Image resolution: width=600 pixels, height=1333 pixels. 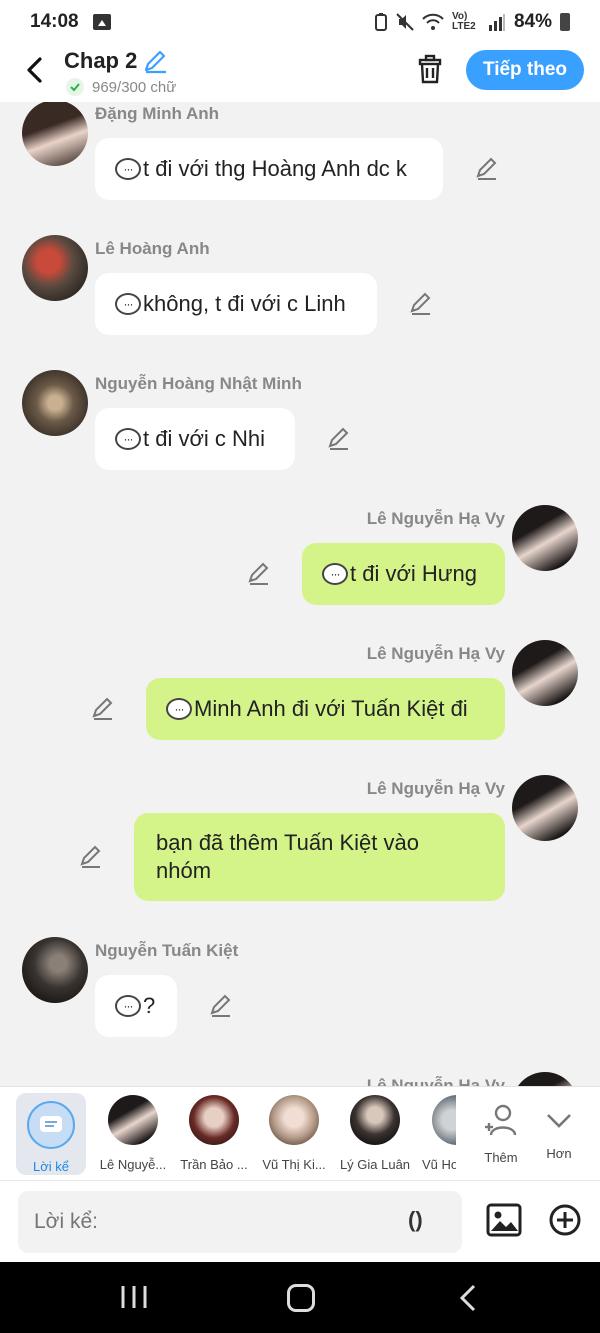 I want to click on message-text: không, t đi với c Linh, so click(x=244, y=303).